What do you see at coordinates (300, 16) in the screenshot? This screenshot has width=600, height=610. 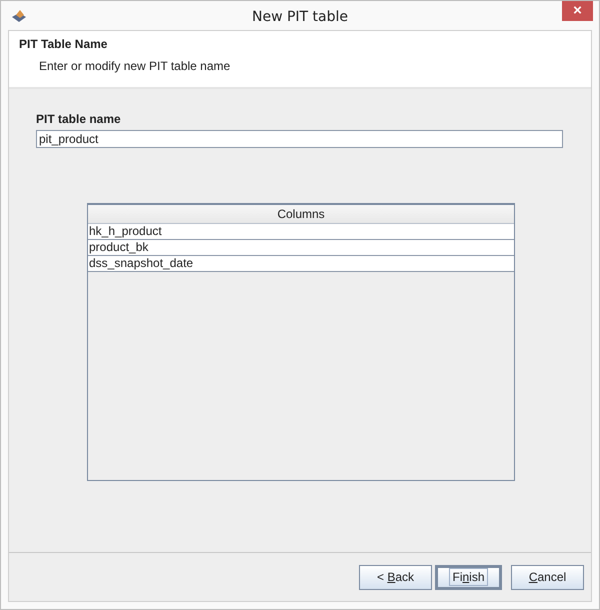 I see `window-title: New PIT table` at bounding box center [300, 16].